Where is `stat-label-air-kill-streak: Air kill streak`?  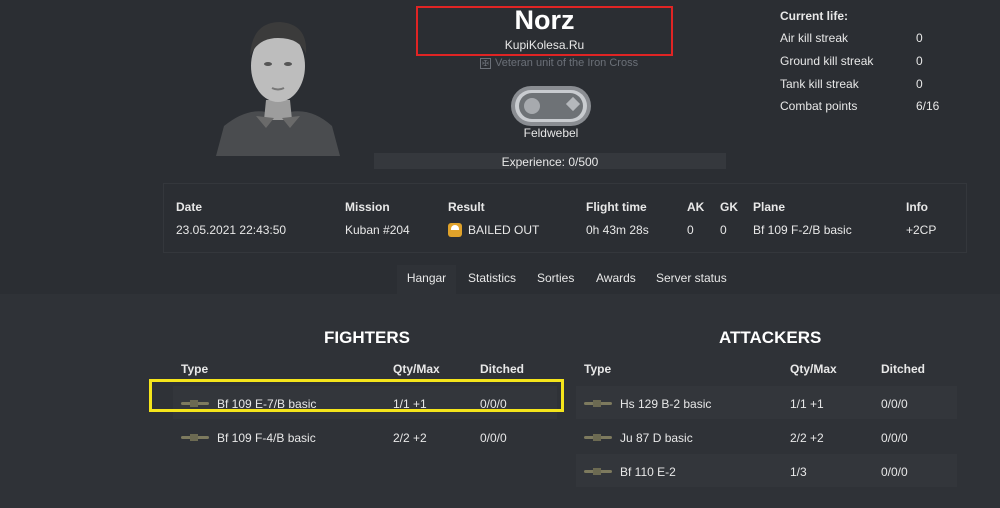
stat-label-air-kill-streak: Air kill streak is located at coordinates (814, 38).